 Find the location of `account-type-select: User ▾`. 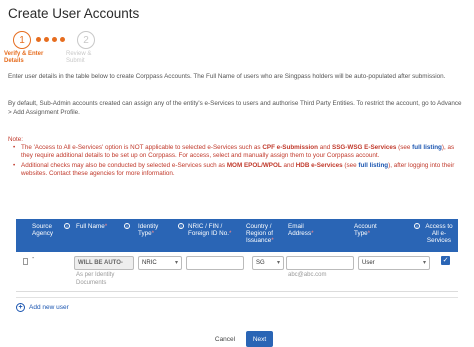

account-type-select: User ▾ is located at coordinates (394, 263).